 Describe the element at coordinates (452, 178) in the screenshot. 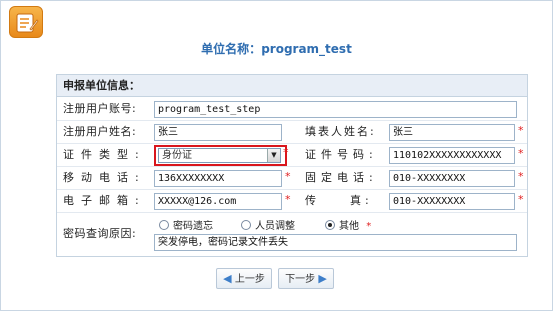

I see `phone-field: 010-XXXXXXXX` at that location.